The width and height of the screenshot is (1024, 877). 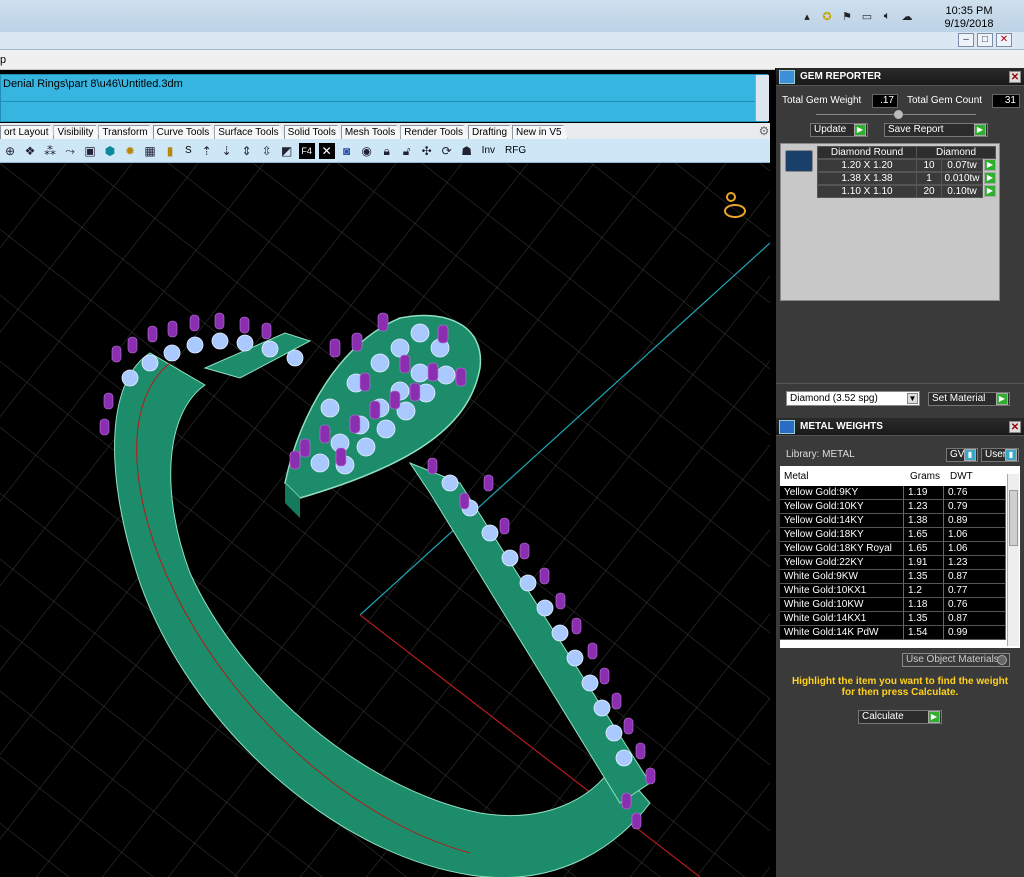 What do you see at coordinates (3, 60) in the screenshot?
I see `menu-item-help: p` at bounding box center [3, 60].